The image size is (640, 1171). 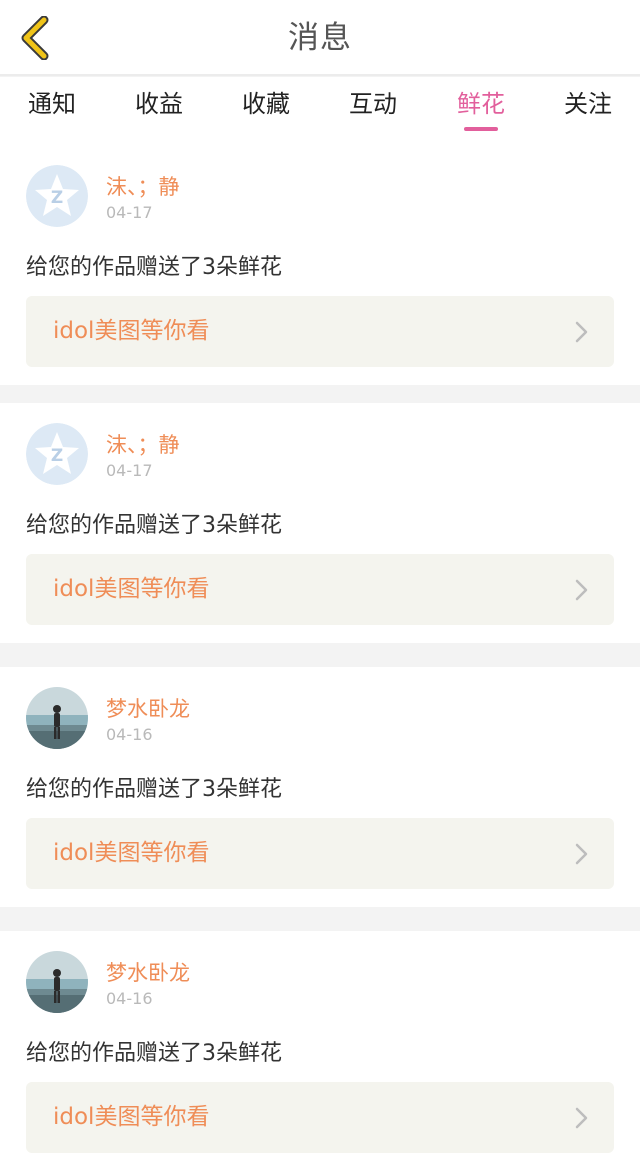 I want to click on tab-follow: 关注, so click(x=586, y=111).